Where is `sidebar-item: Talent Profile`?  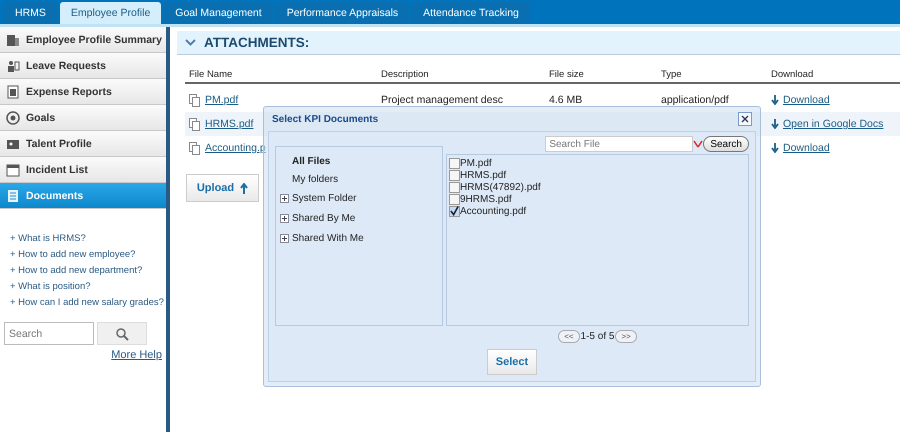 sidebar-item: Talent Profile is located at coordinates (83, 144).